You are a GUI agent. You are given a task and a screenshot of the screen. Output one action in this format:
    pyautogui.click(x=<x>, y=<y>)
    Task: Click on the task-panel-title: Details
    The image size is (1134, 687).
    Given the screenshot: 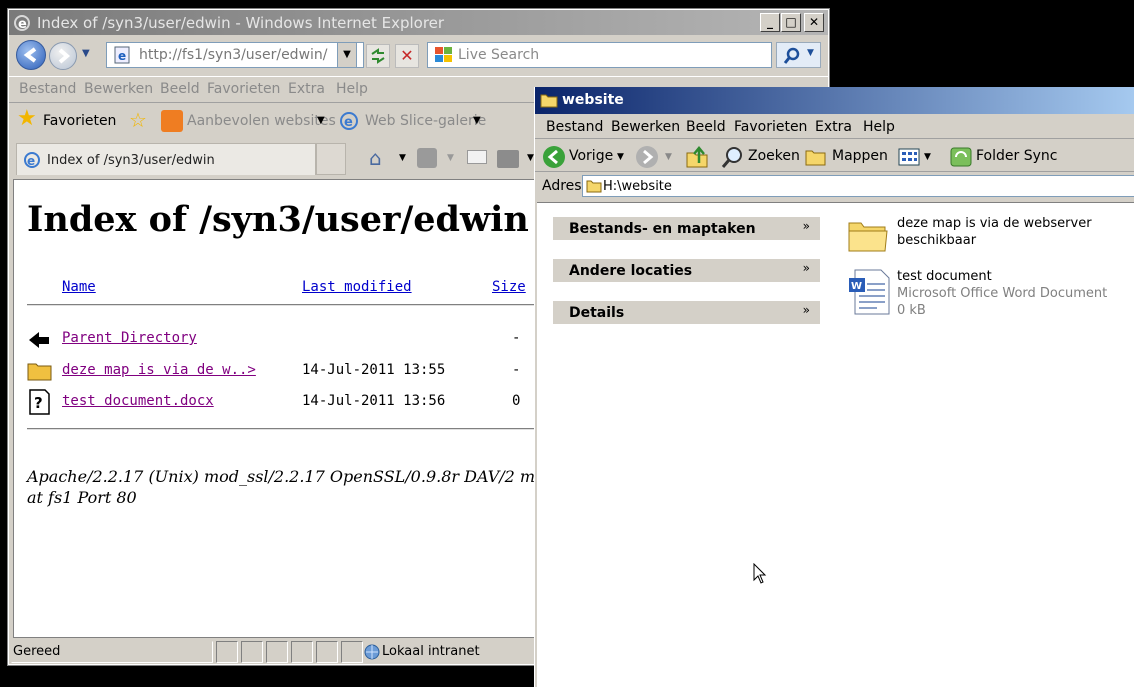 What is the action you would take?
    pyautogui.click(x=597, y=313)
    